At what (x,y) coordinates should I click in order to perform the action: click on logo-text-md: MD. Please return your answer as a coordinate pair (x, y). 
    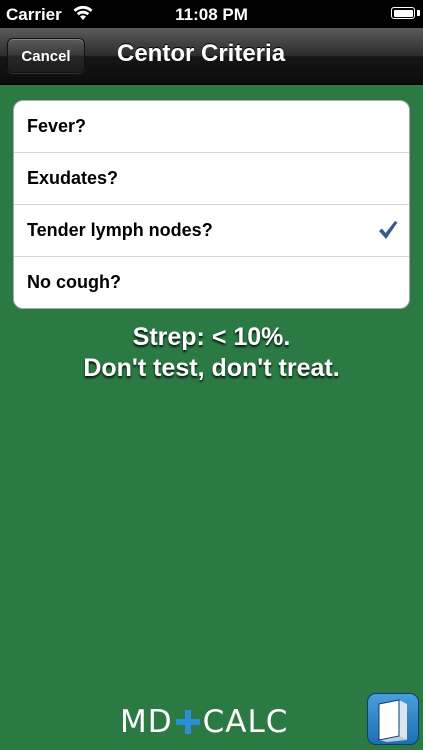
    Looking at the image, I should click on (146, 721).